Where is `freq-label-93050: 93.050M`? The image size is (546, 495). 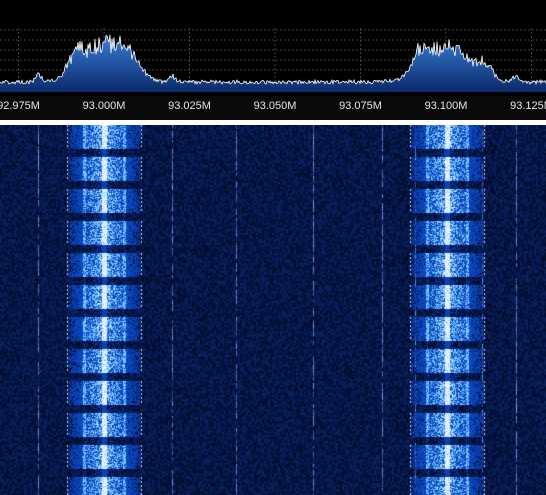 freq-label-93050: 93.050M is located at coordinates (275, 106).